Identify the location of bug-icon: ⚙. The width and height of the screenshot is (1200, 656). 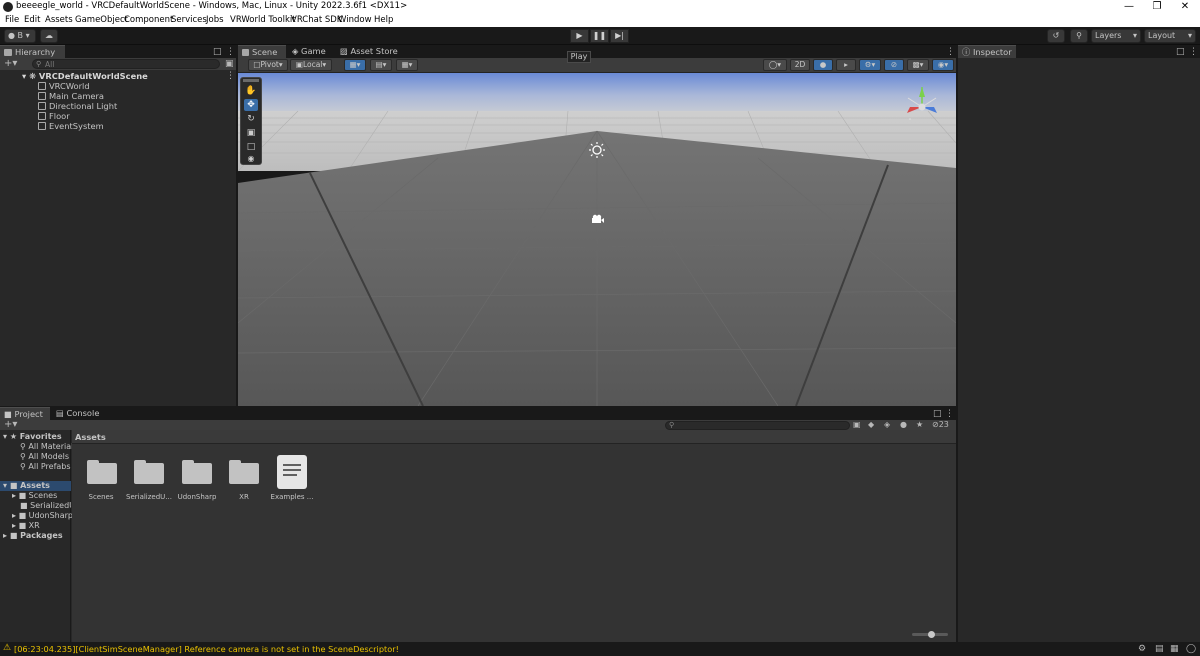
(1142, 649).